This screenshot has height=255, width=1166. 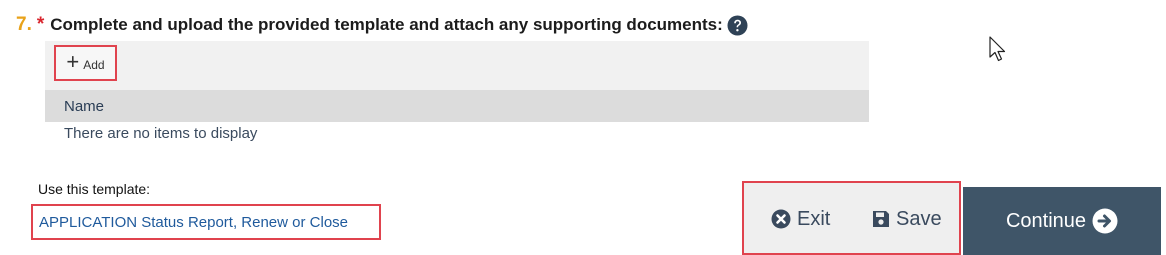 I want to click on mouse-cursor-icon, so click(x=997, y=49).